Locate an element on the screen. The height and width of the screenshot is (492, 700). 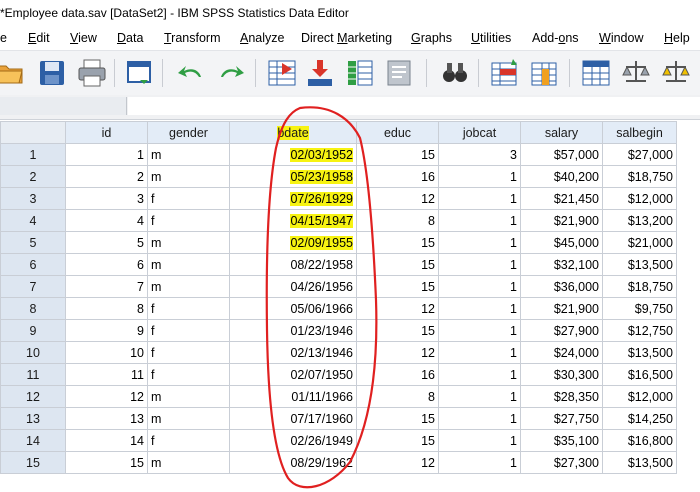
cell-id: 1 is located at coordinates (106, 154).